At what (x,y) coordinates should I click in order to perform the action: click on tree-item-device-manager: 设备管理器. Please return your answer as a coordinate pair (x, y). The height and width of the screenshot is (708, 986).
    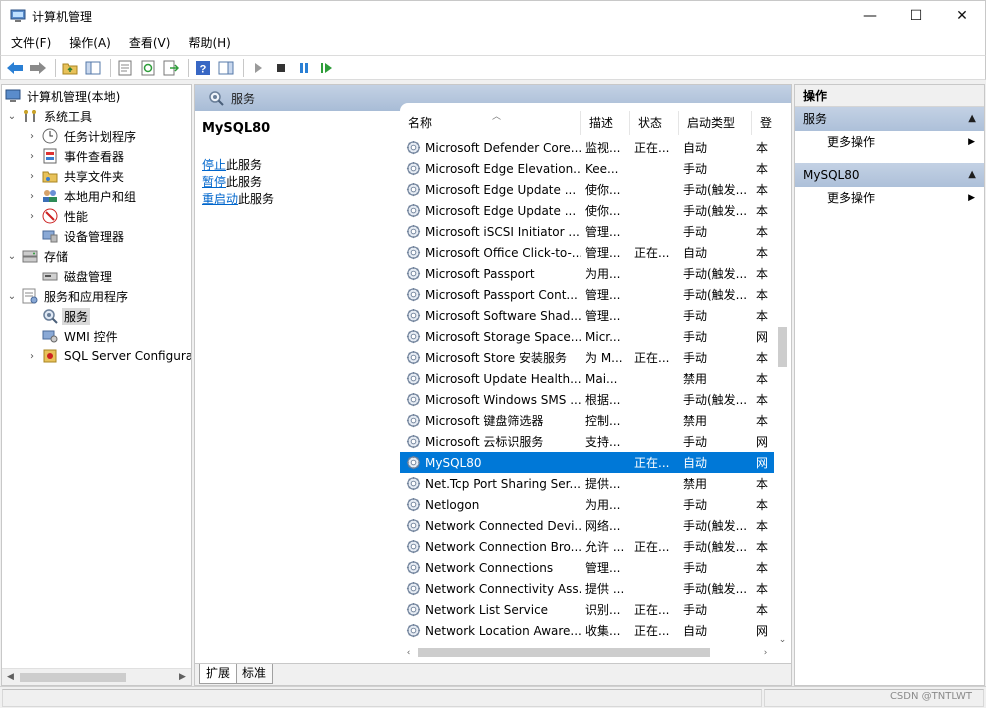
    Looking at the image, I should click on (84, 236).